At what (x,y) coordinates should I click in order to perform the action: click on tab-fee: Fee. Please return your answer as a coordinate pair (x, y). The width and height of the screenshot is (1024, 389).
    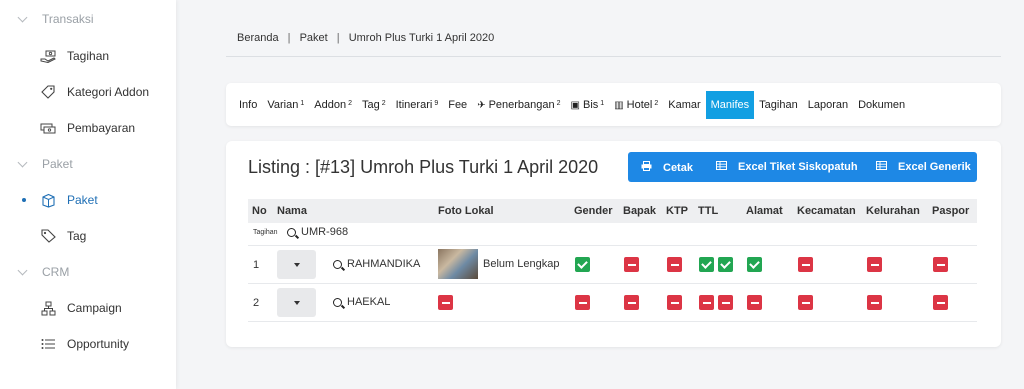
    Looking at the image, I should click on (457, 105).